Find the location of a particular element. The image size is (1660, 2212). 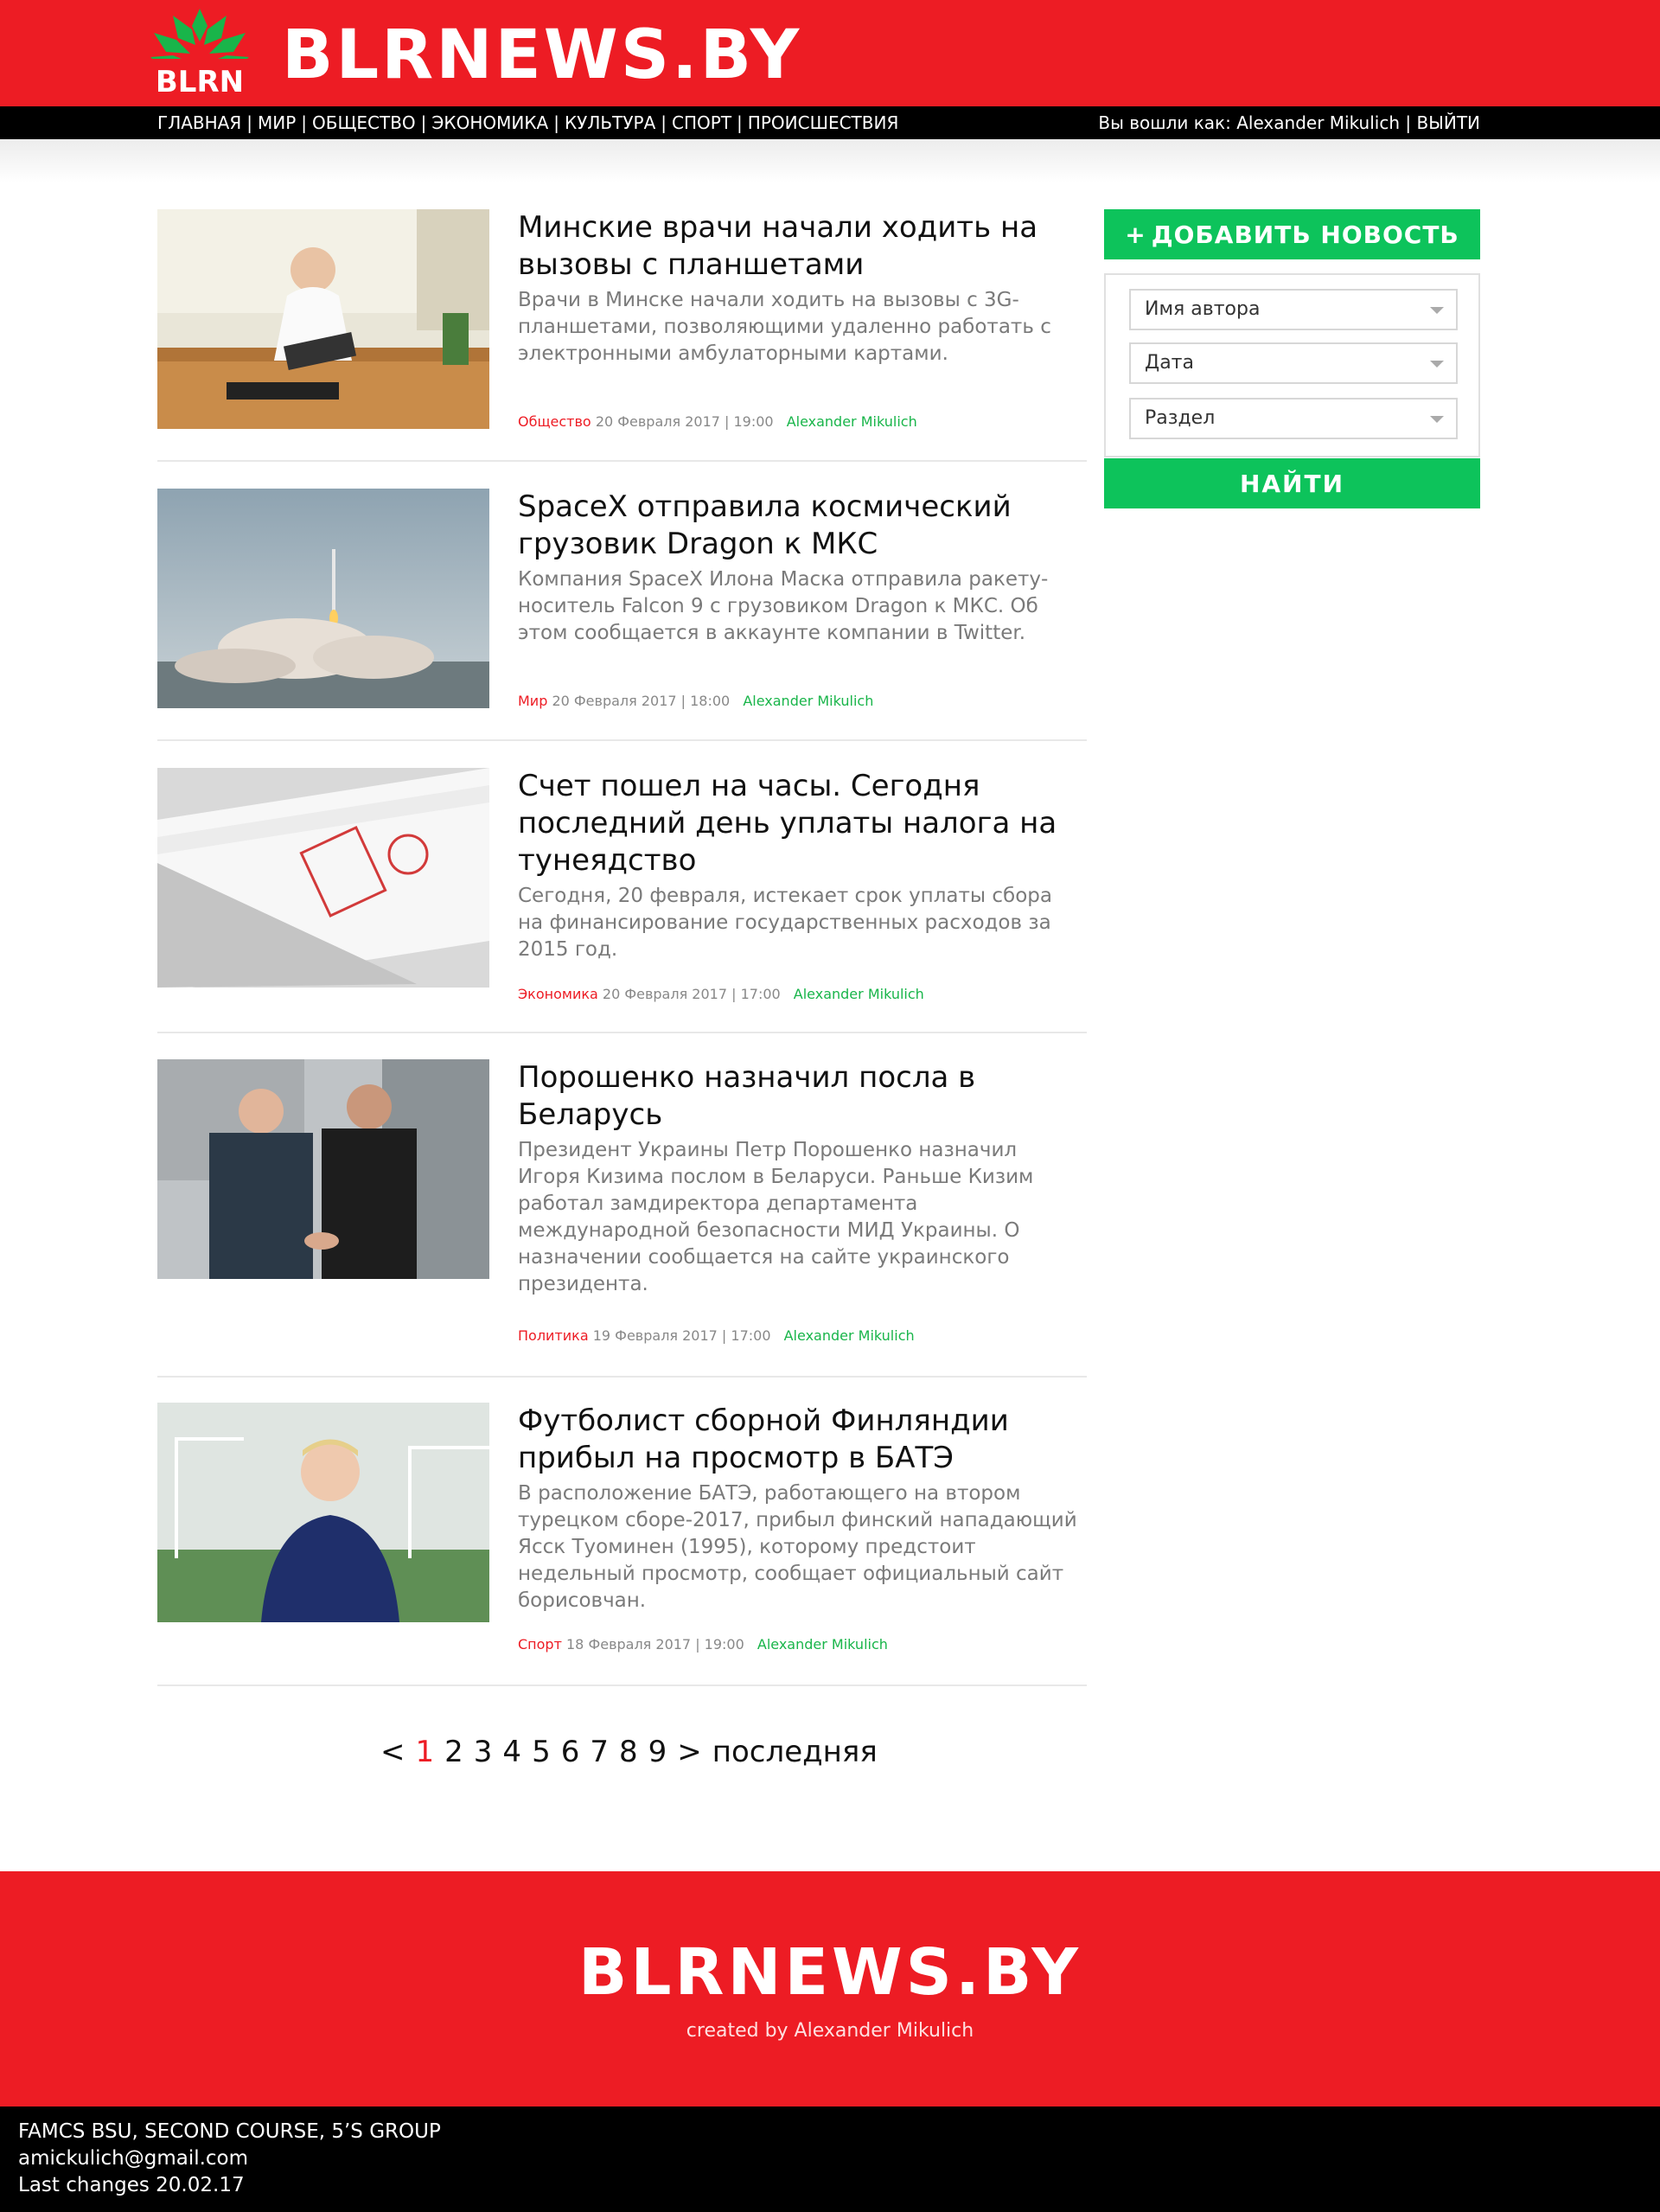

page-link: 3 is located at coordinates (483, 1752).